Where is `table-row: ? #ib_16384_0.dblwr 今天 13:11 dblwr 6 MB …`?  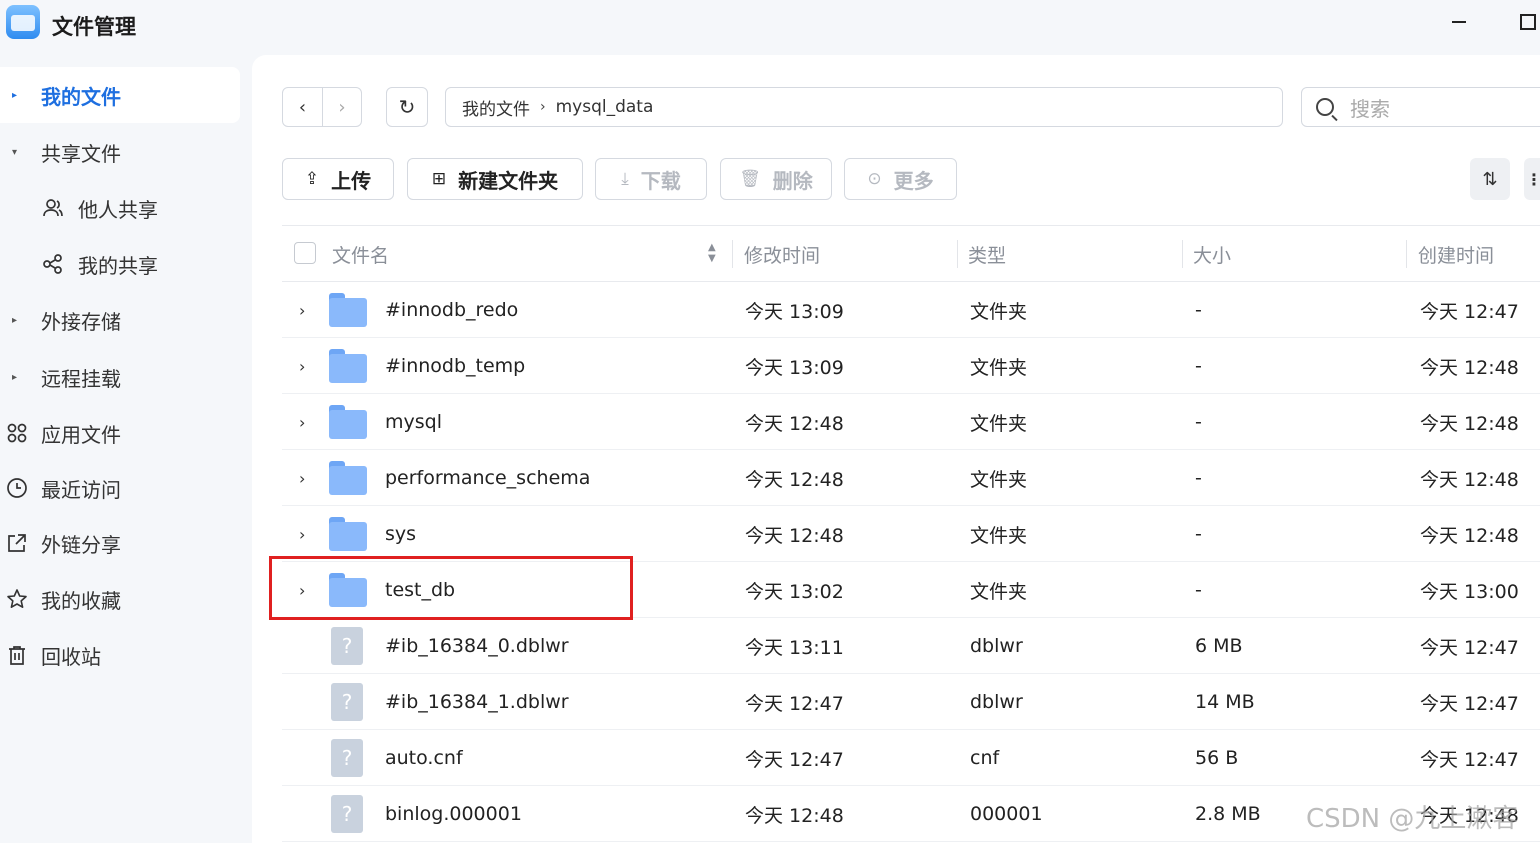 table-row: ? #ib_16384_0.dblwr 今天 13:11 dblwr 6 MB … is located at coordinates (911, 646).